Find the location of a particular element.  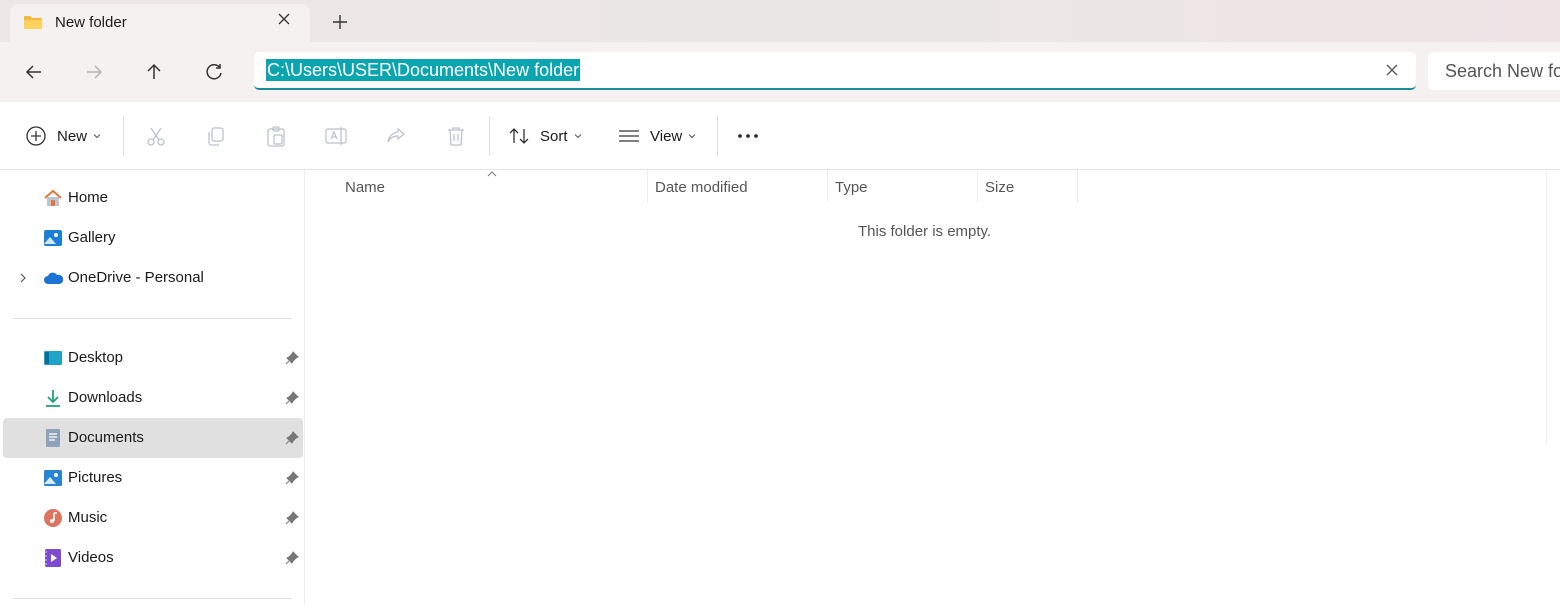

command-bar: New Sort View is located at coordinates (780, 136).